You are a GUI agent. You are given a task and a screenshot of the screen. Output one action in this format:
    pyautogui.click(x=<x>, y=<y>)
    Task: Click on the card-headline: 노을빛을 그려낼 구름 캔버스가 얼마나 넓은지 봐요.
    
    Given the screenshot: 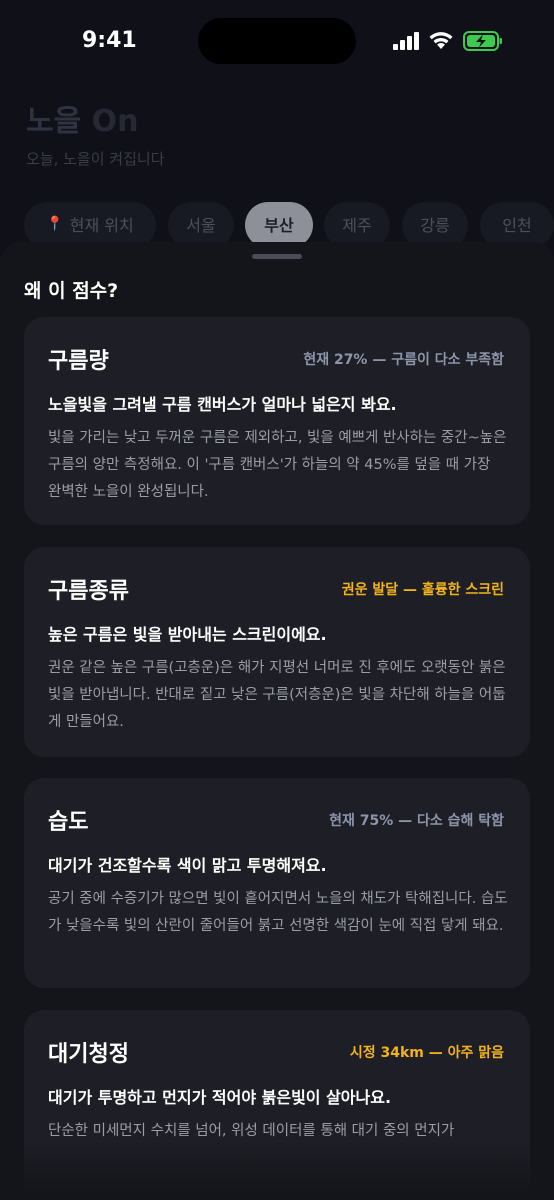 What is the action you would take?
    pyautogui.click(x=222, y=404)
    